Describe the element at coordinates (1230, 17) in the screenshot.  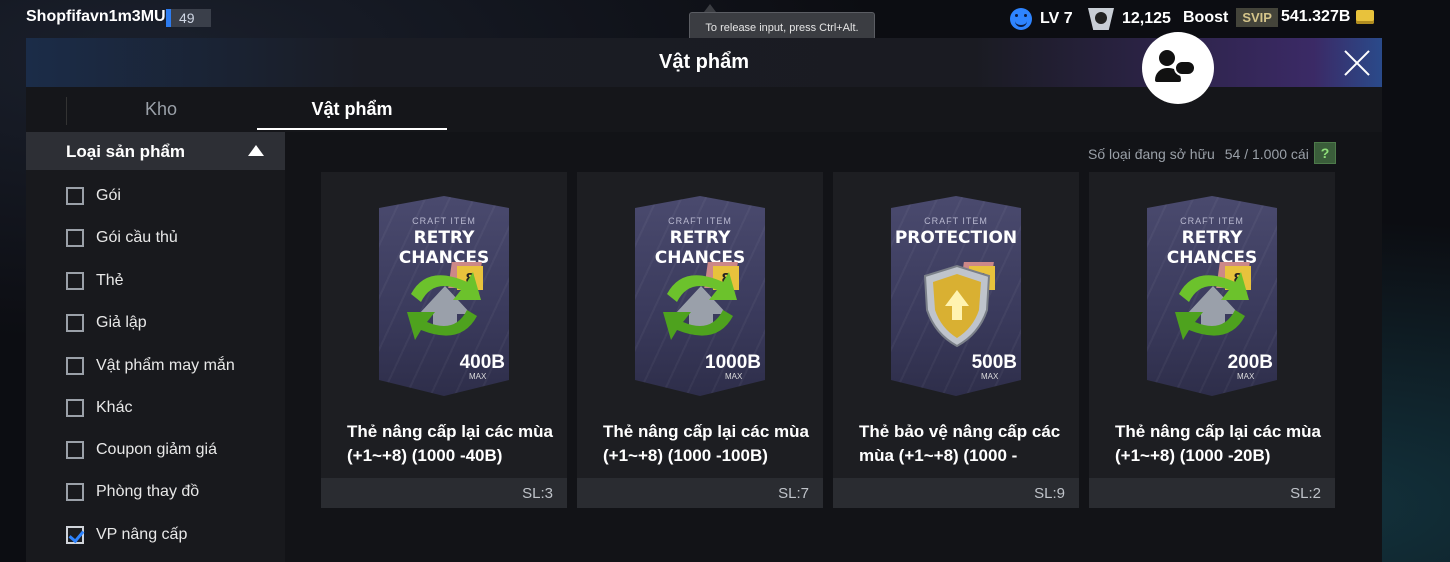
I see `boost-stat: Boost SVIP` at that location.